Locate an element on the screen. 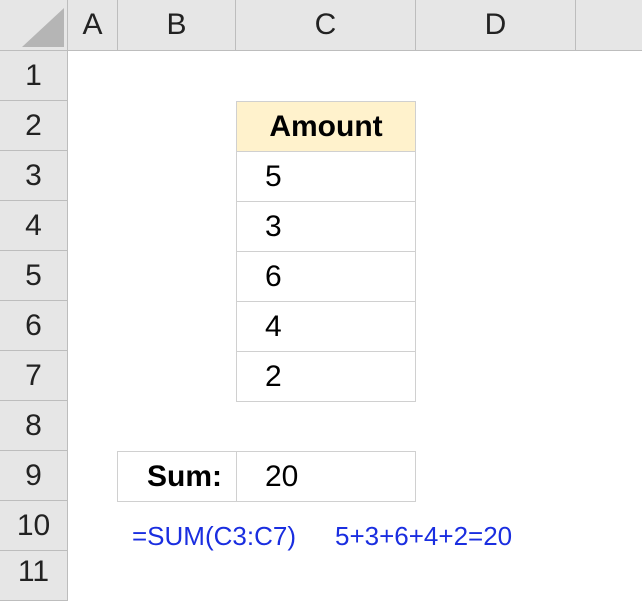 Image resolution: width=642 pixels, height=601 pixels. column-header-a: A is located at coordinates (93, 25).